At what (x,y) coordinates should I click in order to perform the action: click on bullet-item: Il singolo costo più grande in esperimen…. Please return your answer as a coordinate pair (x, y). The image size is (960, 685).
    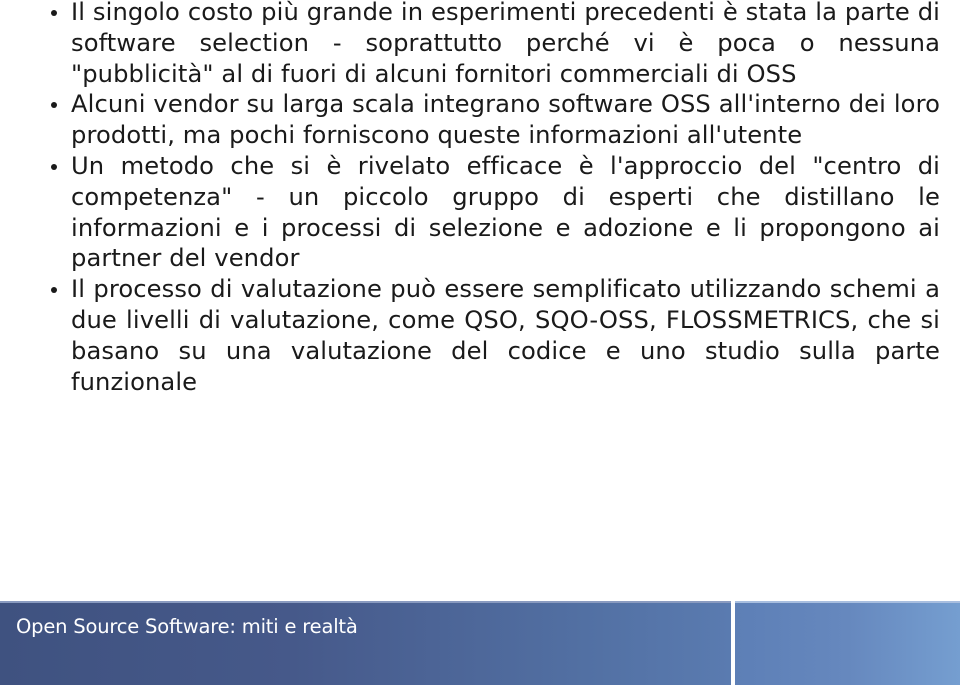
    Looking at the image, I should click on (492, 44).